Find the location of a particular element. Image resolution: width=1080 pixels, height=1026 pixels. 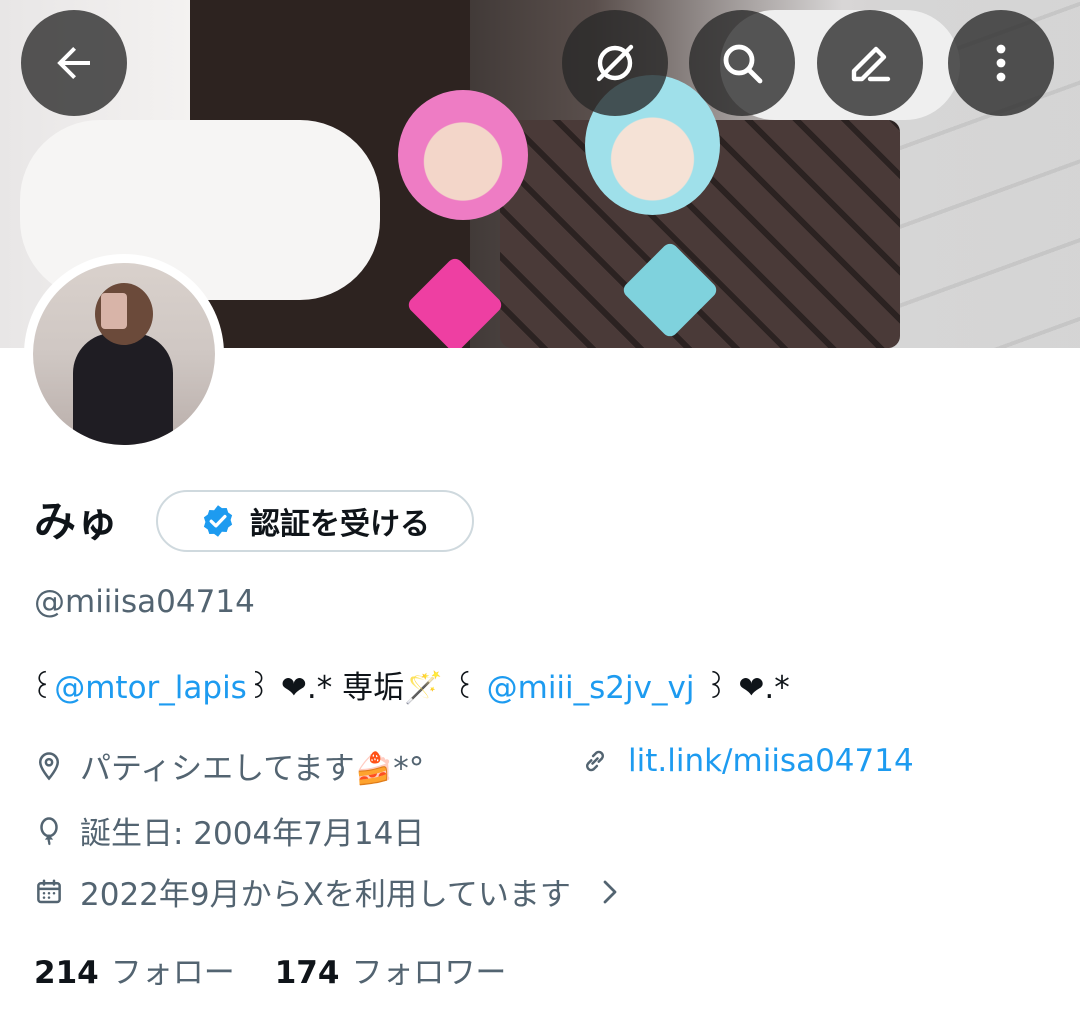

follow-stats: 214 フォロー 174 フォロワー is located at coordinates (270, 969).